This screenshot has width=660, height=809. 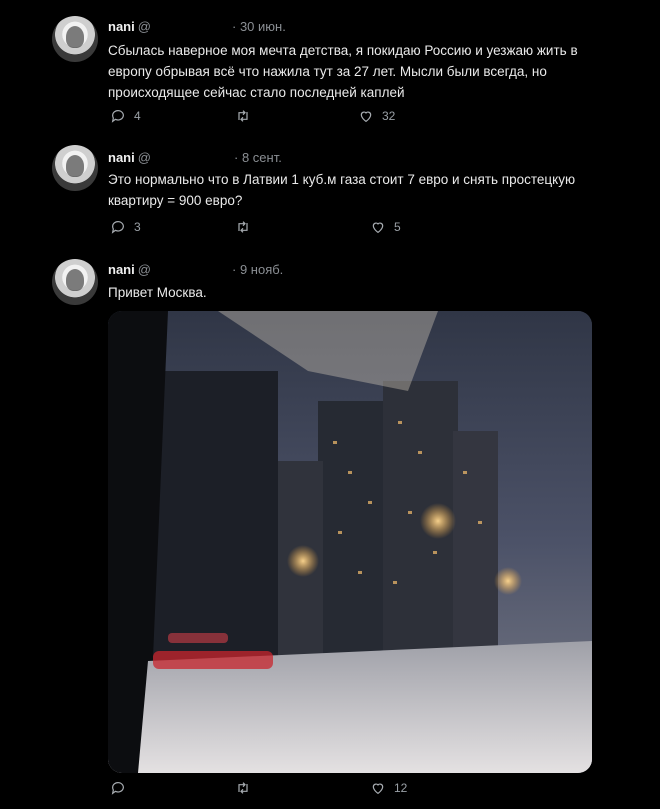 What do you see at coordinates (137, 116) in the screenshot?
I see `reply-count: 4` at bounding box center [137, 116].